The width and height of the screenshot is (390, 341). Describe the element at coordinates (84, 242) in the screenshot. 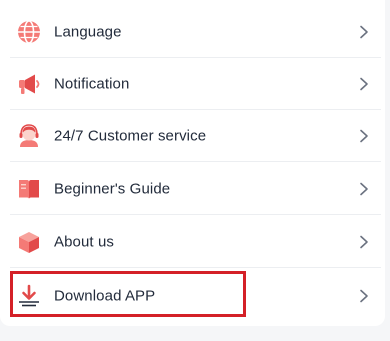

I see `menu-item-label: About us` at that location.